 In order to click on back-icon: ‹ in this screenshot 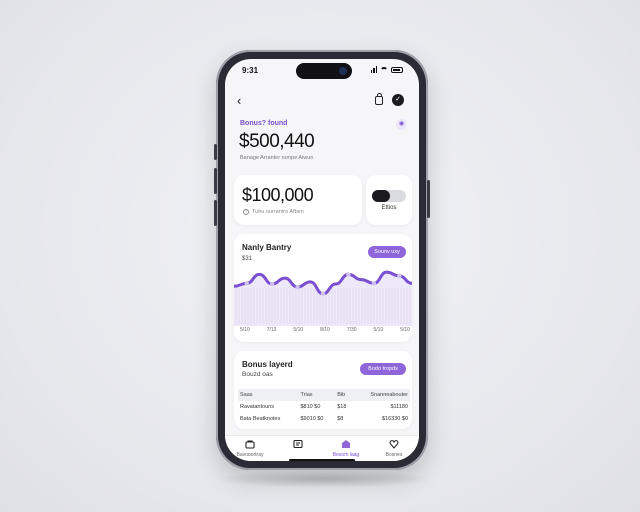, I will do `click(239, 100)`.